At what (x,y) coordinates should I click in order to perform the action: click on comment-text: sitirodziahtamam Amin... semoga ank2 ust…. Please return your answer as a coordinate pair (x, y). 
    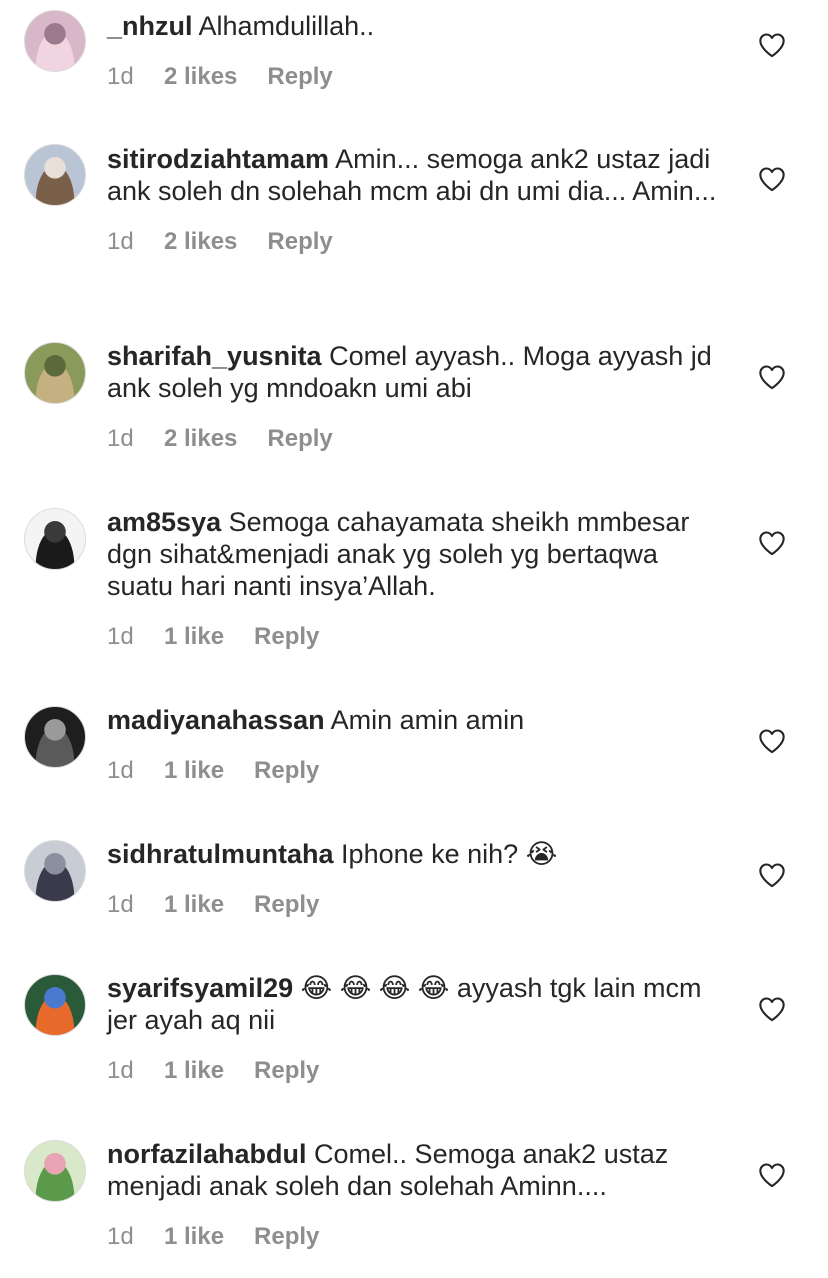
    Looking at the image, I should click on (417, 175).